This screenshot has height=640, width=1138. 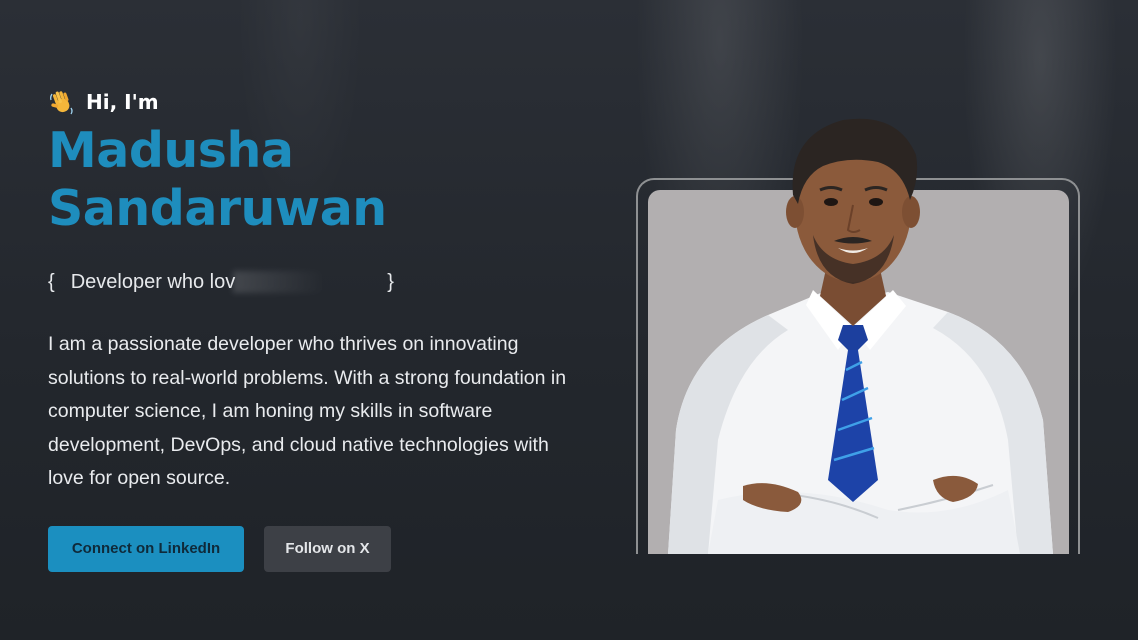 What do you see at coordinates (171, 150) in the screenshot?
I see `name-first: Madusha` at bounding box center [171, 150].